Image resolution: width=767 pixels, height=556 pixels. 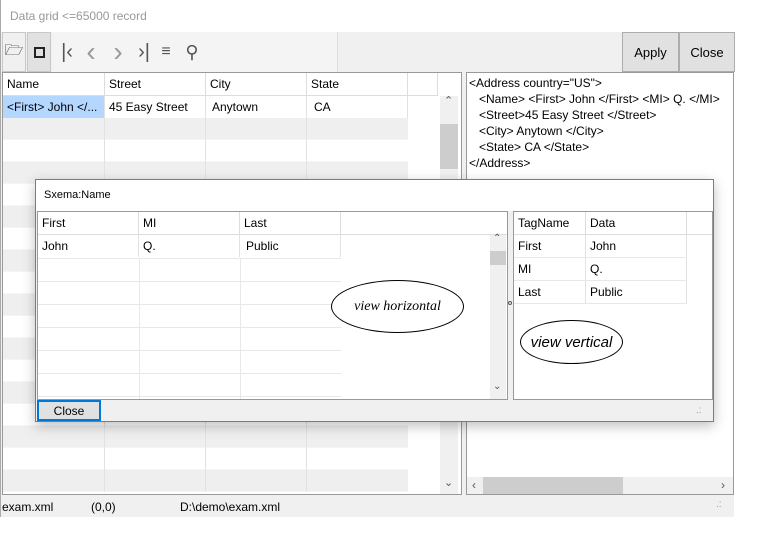 I want to click on column-header-street: Street, so click(x=155, y=84).